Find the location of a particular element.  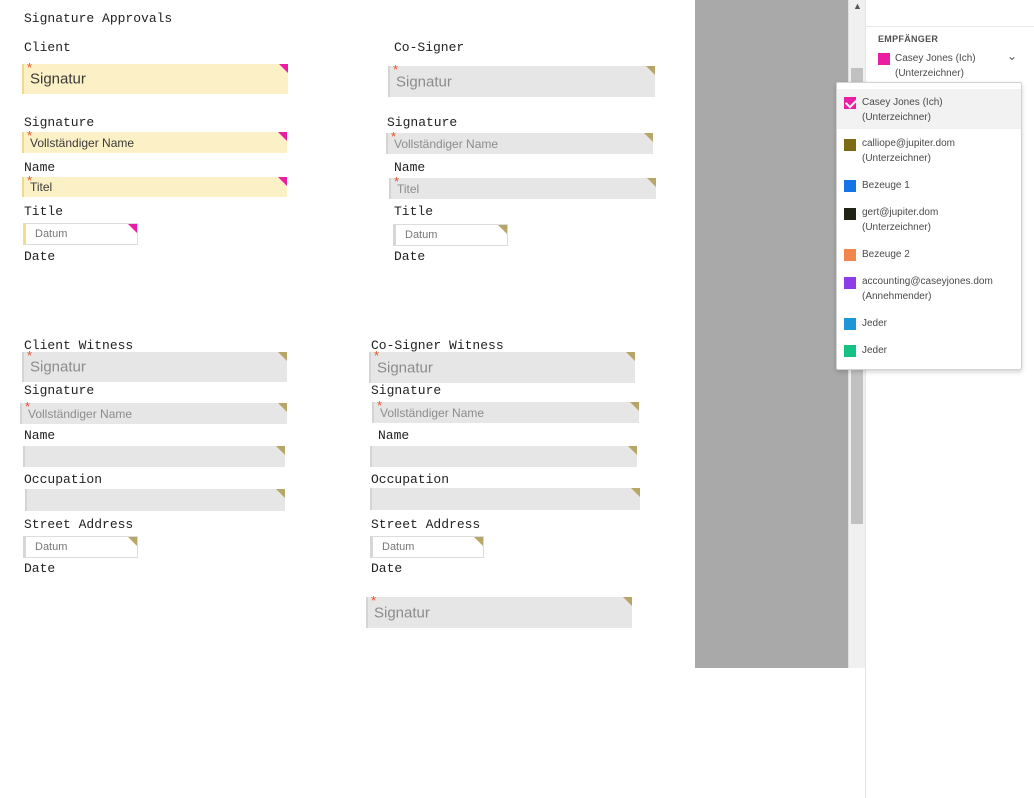

canvas-background is located at coordinates (771, 334).